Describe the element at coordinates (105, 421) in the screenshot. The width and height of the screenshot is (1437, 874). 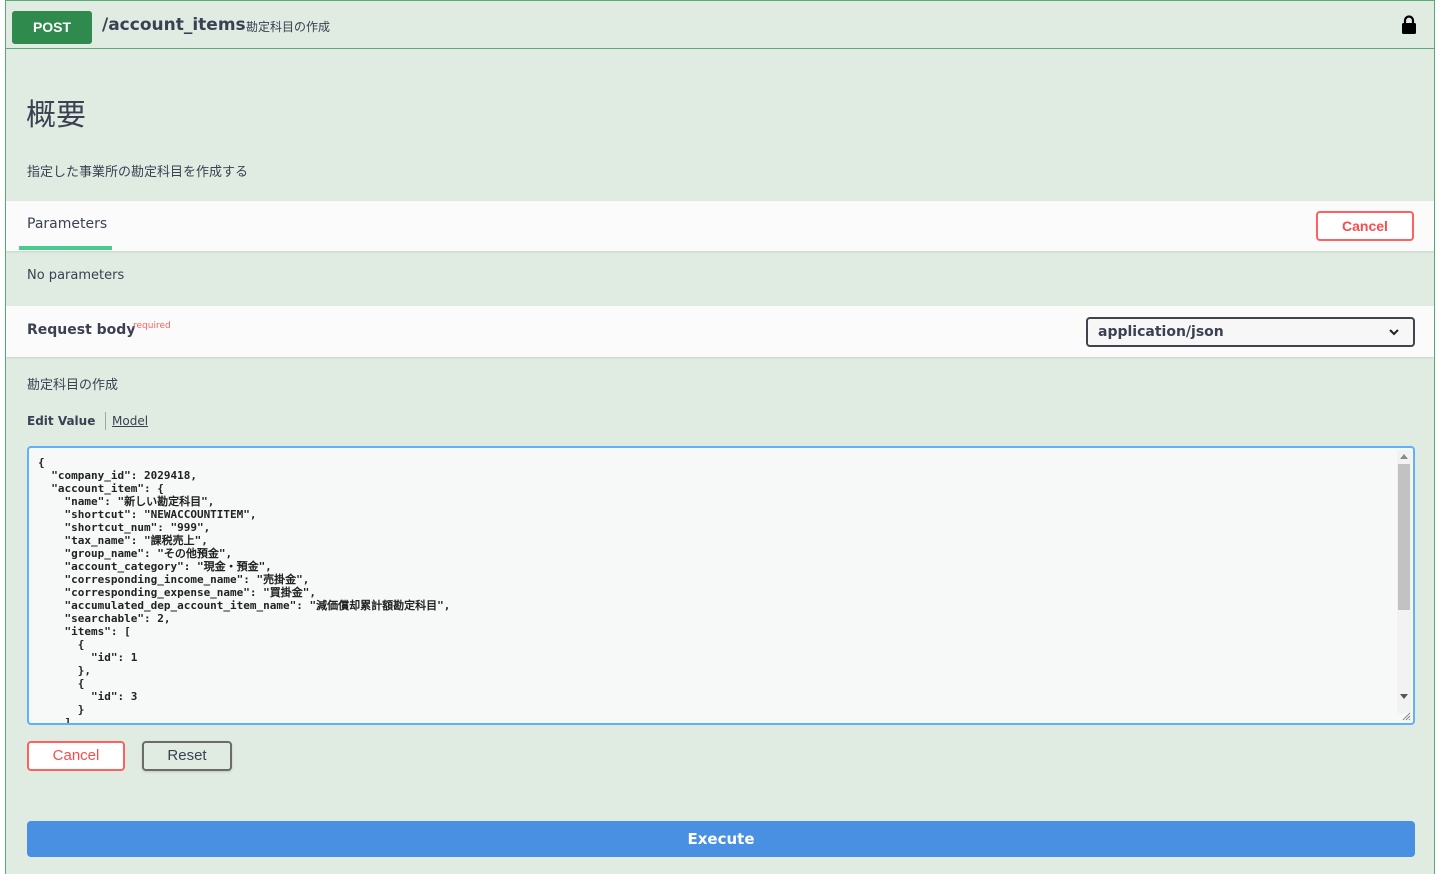
I see `tab-divider` at that location.